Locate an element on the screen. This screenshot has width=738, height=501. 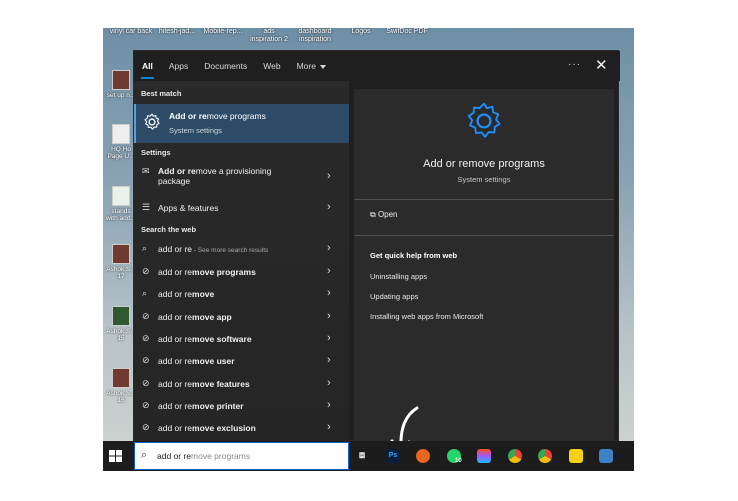
desktop-icon-label: Ashok S... 15 is located at coordinates (121, 335).